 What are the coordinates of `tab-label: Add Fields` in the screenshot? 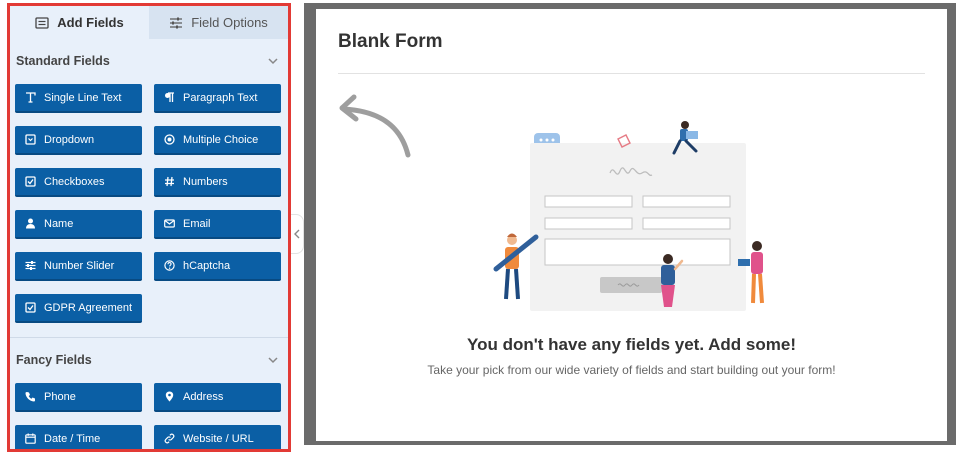 It's located at (90, 22).